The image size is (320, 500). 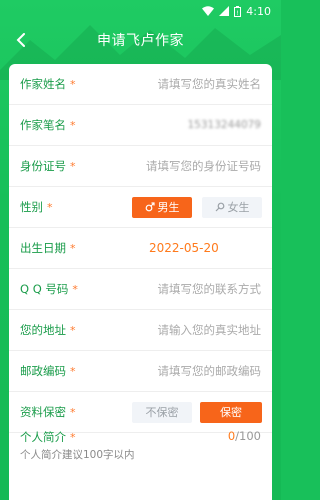 What do you see at coordinates (140, 84) in the screenshot?
I see `name-row: 作家姓名 * 请填写您的真实姓名` at bounding box center [140, 84].